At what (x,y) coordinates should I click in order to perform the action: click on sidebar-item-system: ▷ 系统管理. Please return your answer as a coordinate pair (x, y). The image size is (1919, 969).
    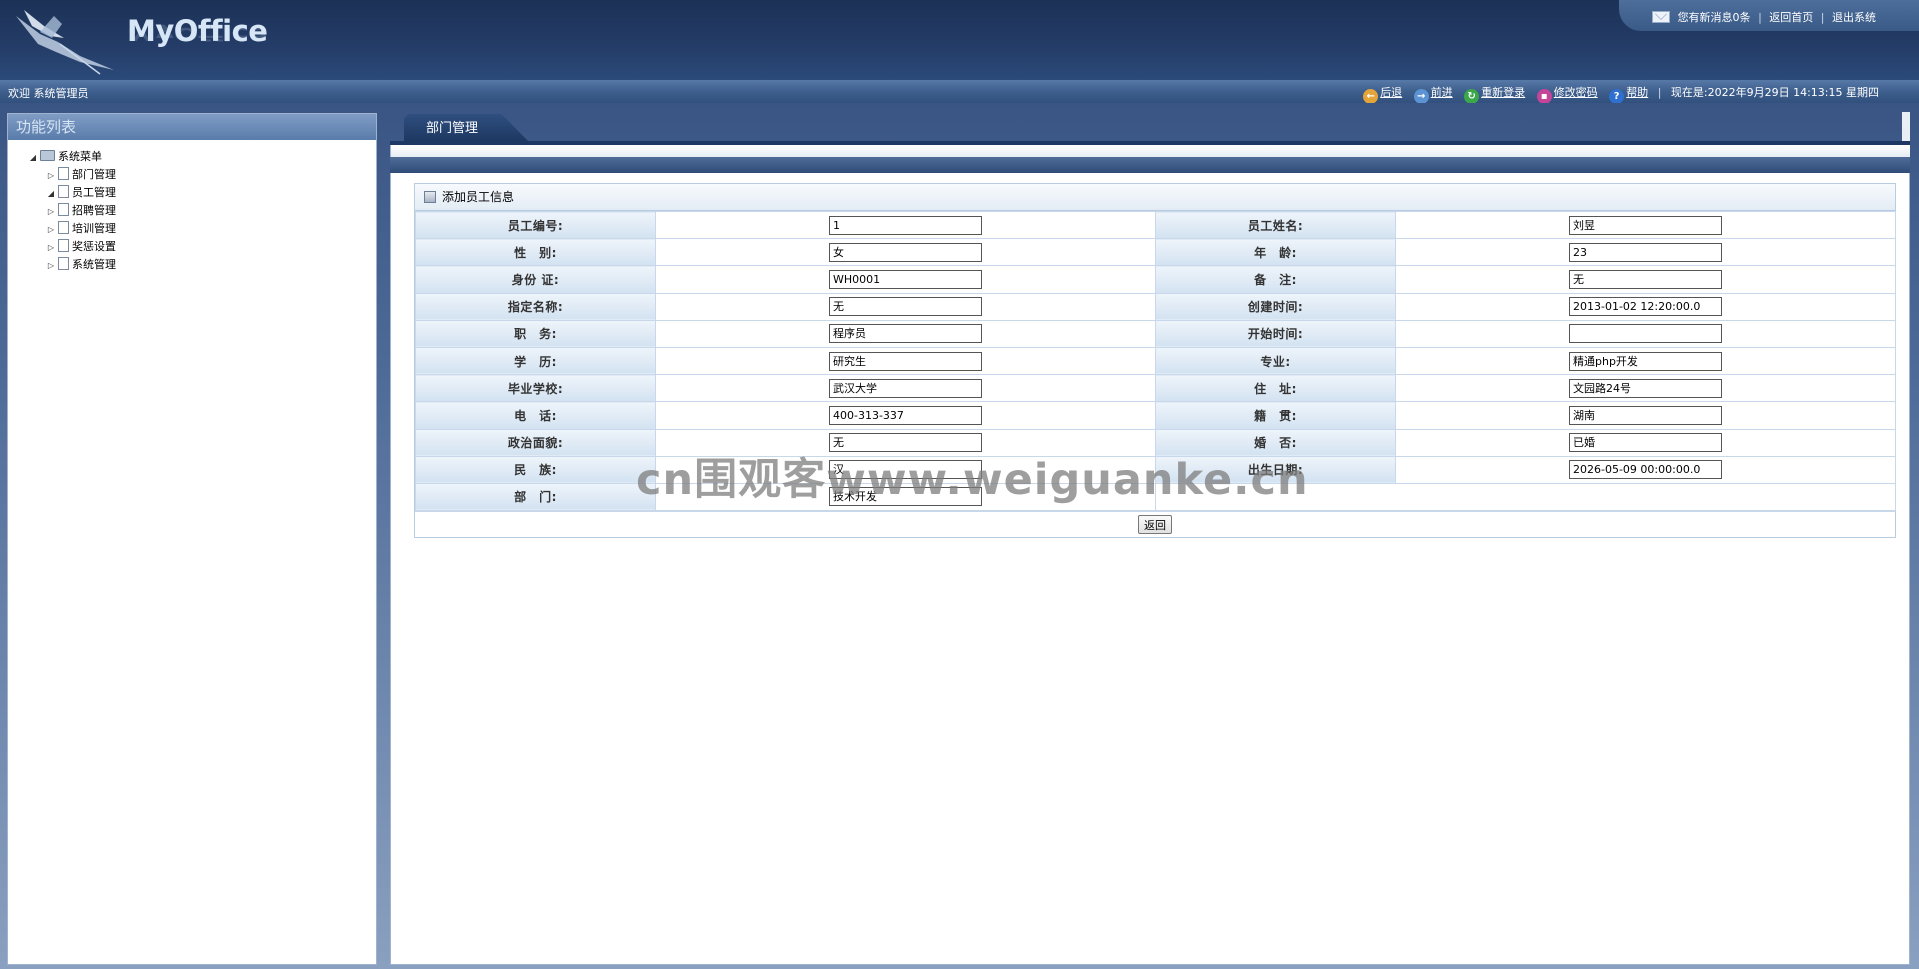
    Looking at the image, I should click on (72, 265).